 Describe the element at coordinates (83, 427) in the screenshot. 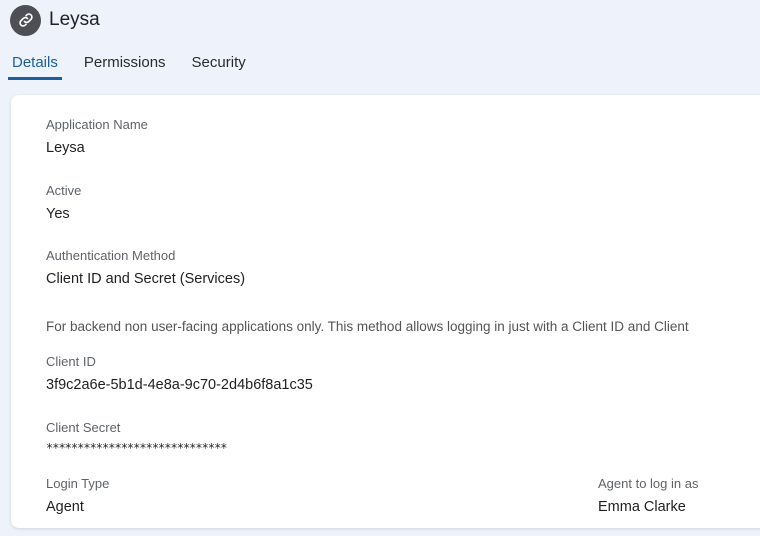

I see `client-secret-label: Client Secret` at that location.